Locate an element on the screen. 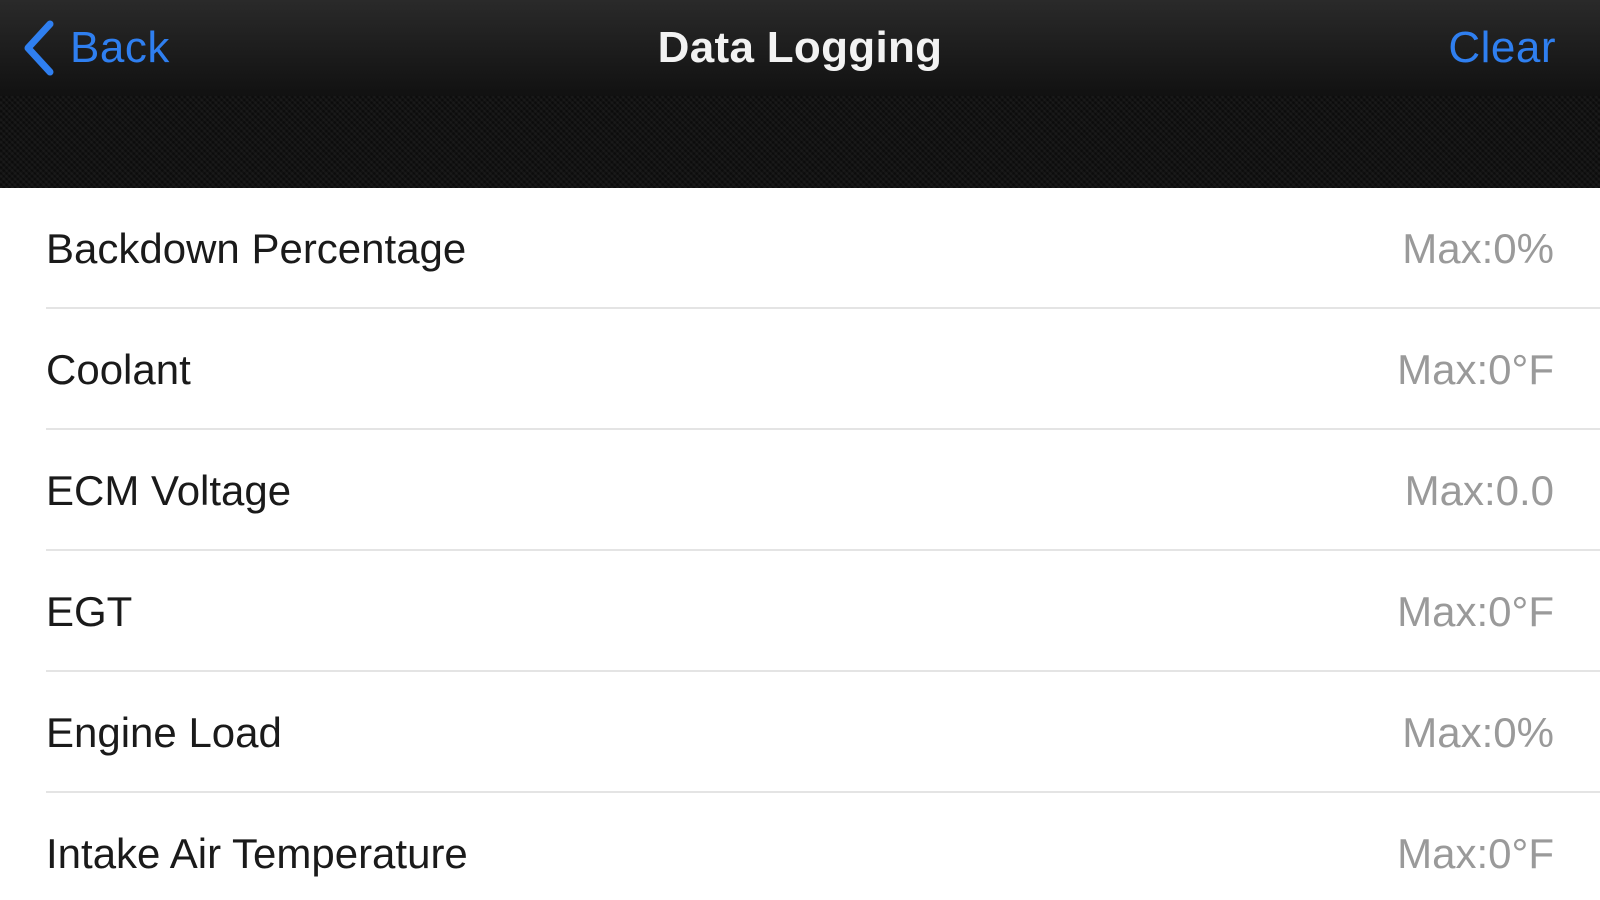 The width and height of the screenshot is (1600, 900). row-max-value: Max:0.0 is located at coordinates (1479, 490).